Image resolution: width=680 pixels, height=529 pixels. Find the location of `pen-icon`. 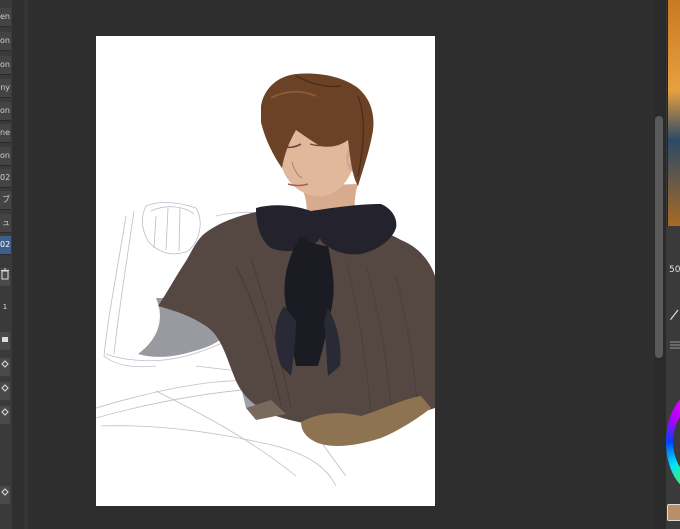

pen-icon is located at coordinates (674, 313).